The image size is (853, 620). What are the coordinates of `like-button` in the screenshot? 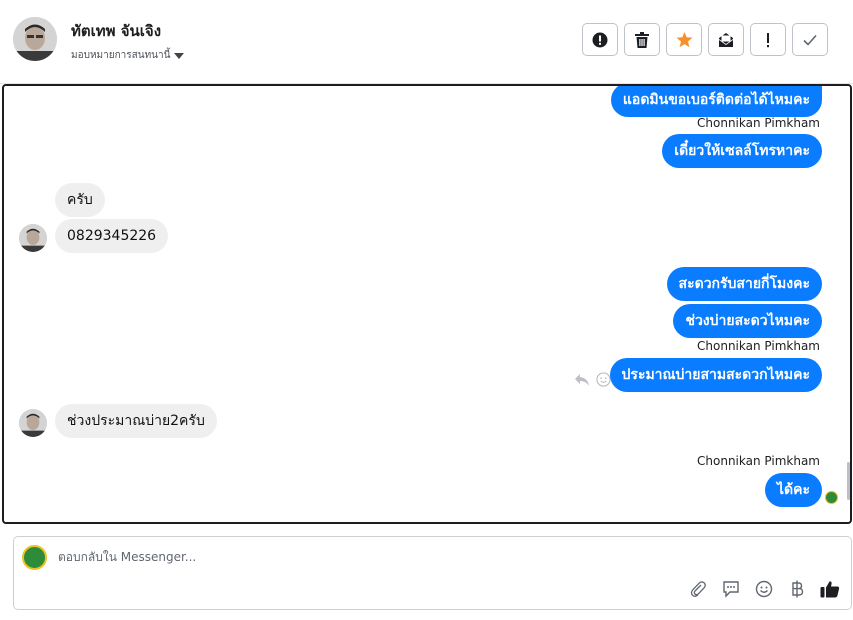 It's located at (830, 589).